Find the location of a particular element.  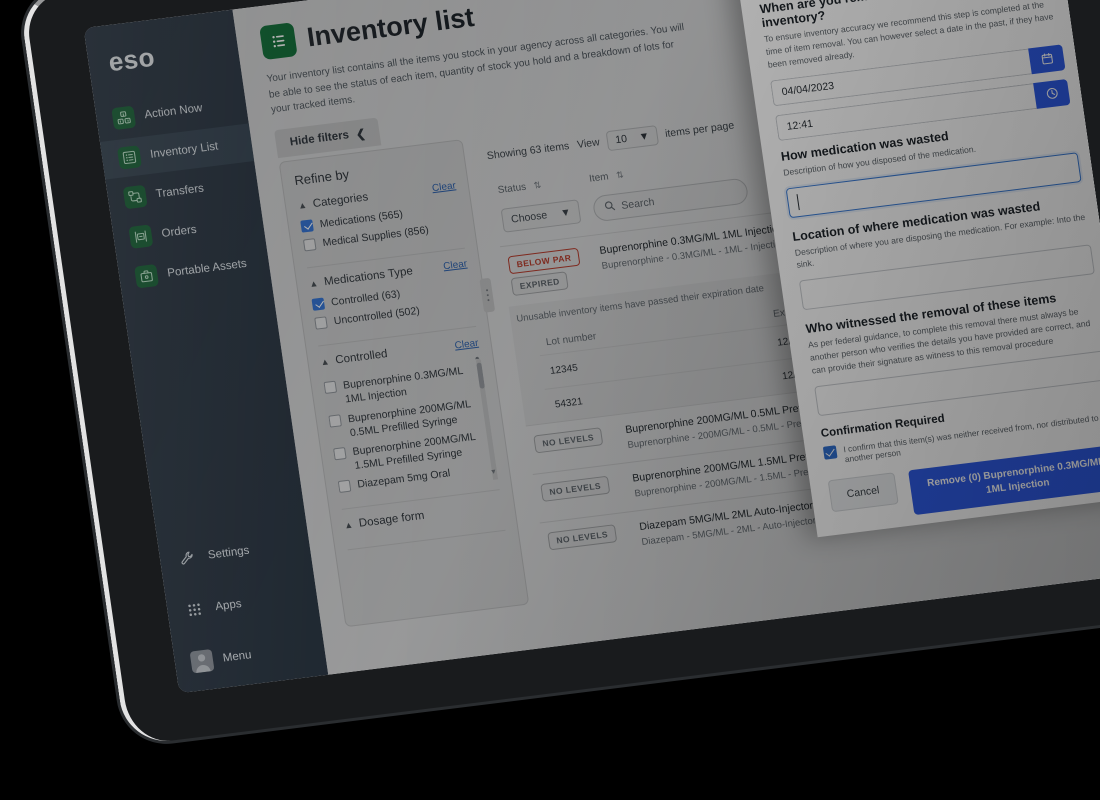

calendar-icon is located at coordinates (1047, 59).